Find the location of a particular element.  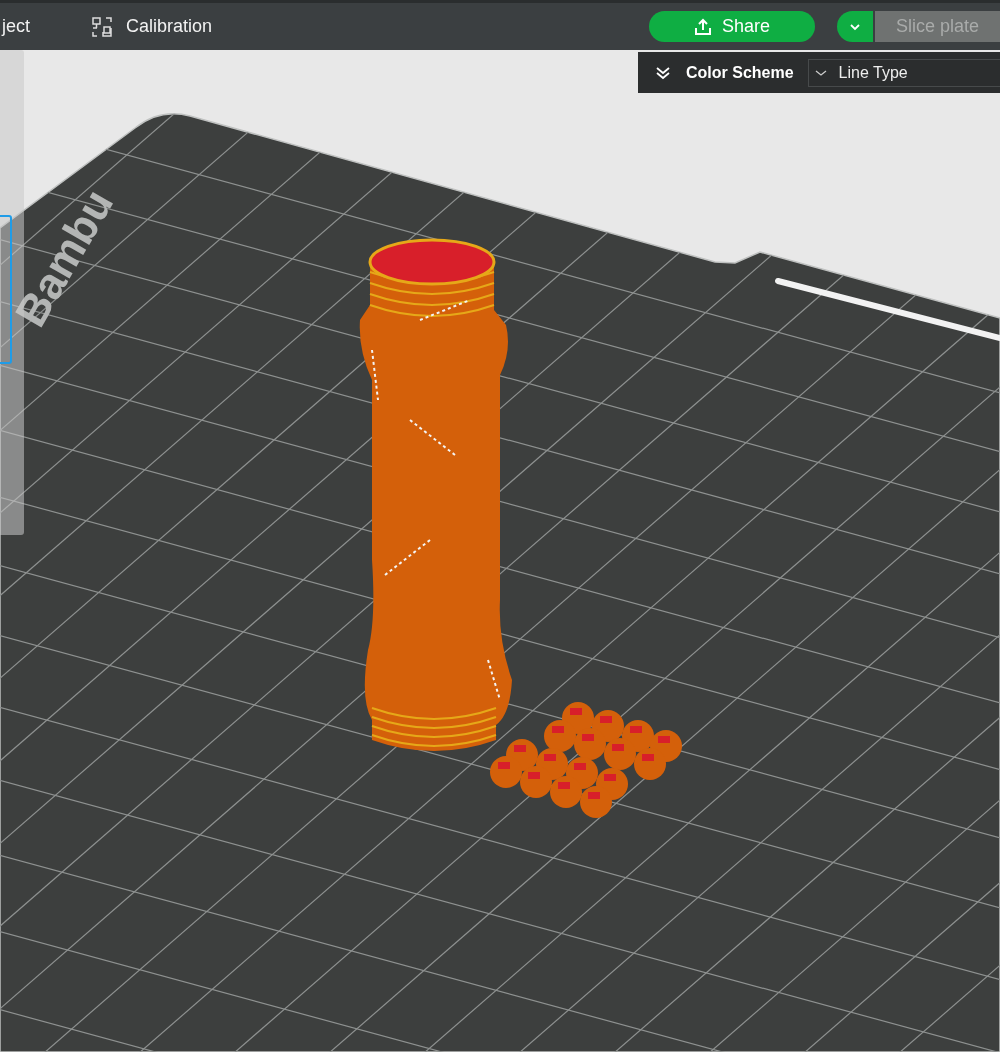

tab: Calibration is located at coordinates (151, 26).